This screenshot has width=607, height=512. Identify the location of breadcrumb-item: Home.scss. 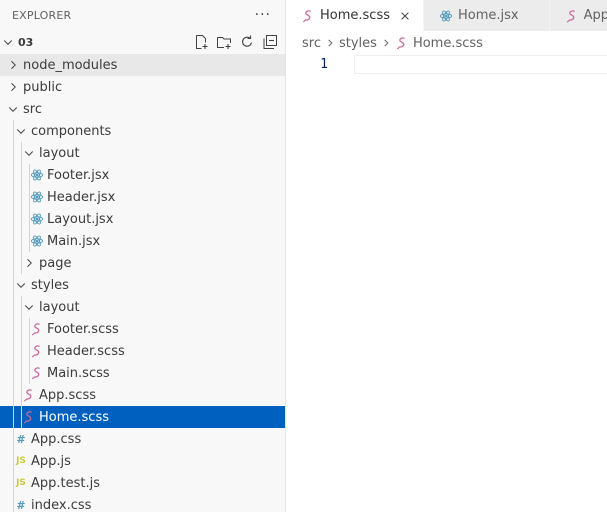
(439, 43).